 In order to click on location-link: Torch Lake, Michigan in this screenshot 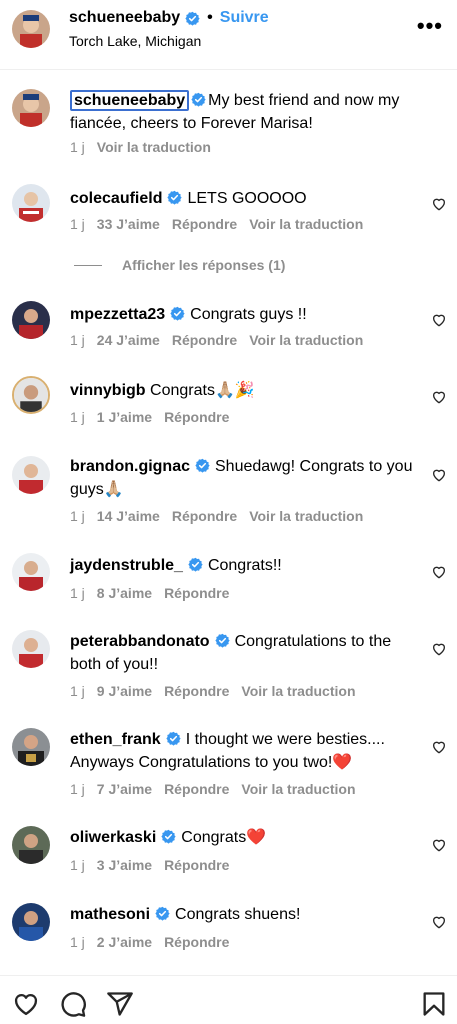, I will do `click(135, 41)`.